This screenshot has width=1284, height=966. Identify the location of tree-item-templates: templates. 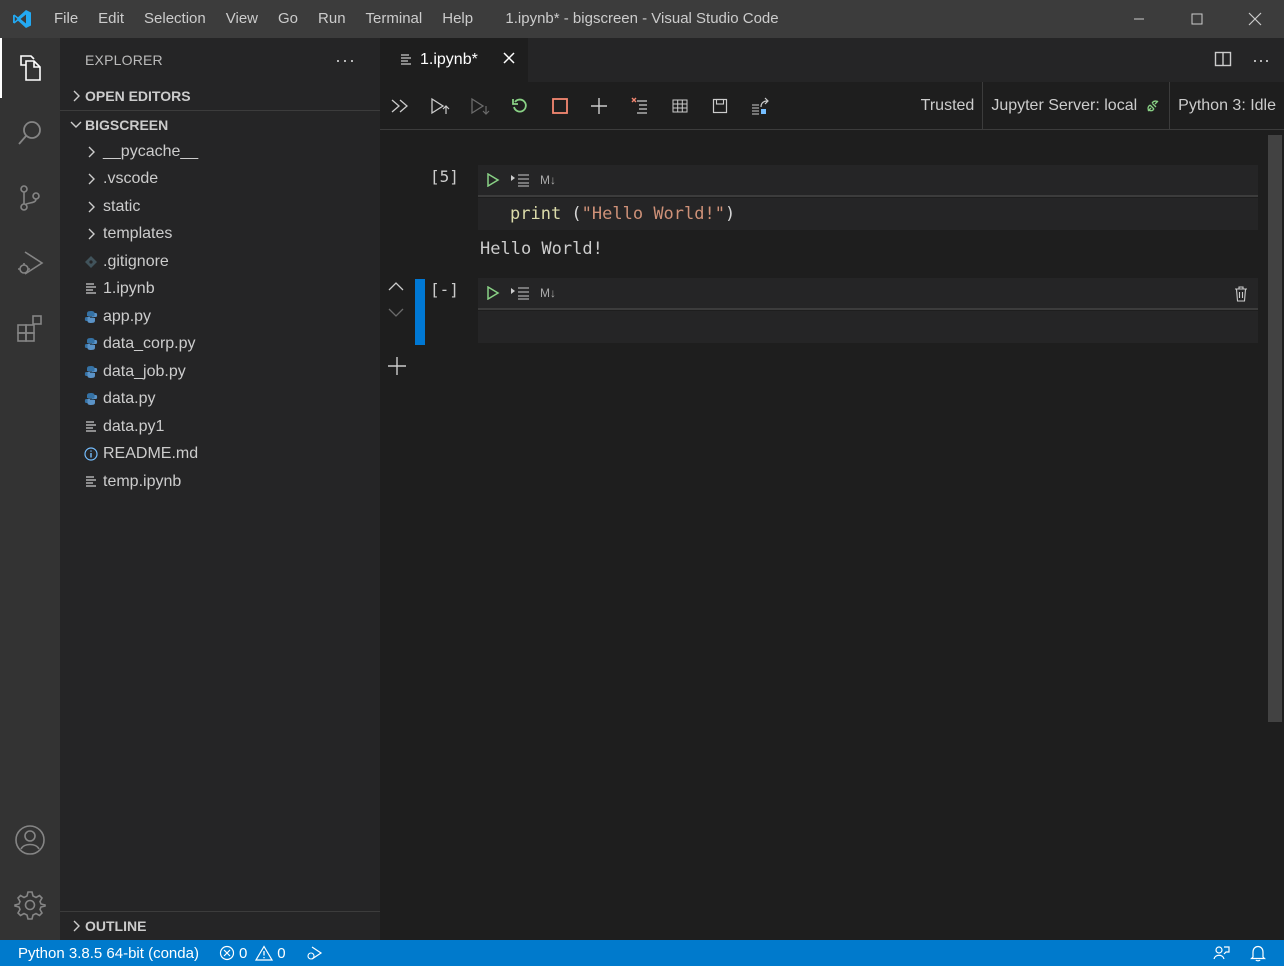
(220, 235).